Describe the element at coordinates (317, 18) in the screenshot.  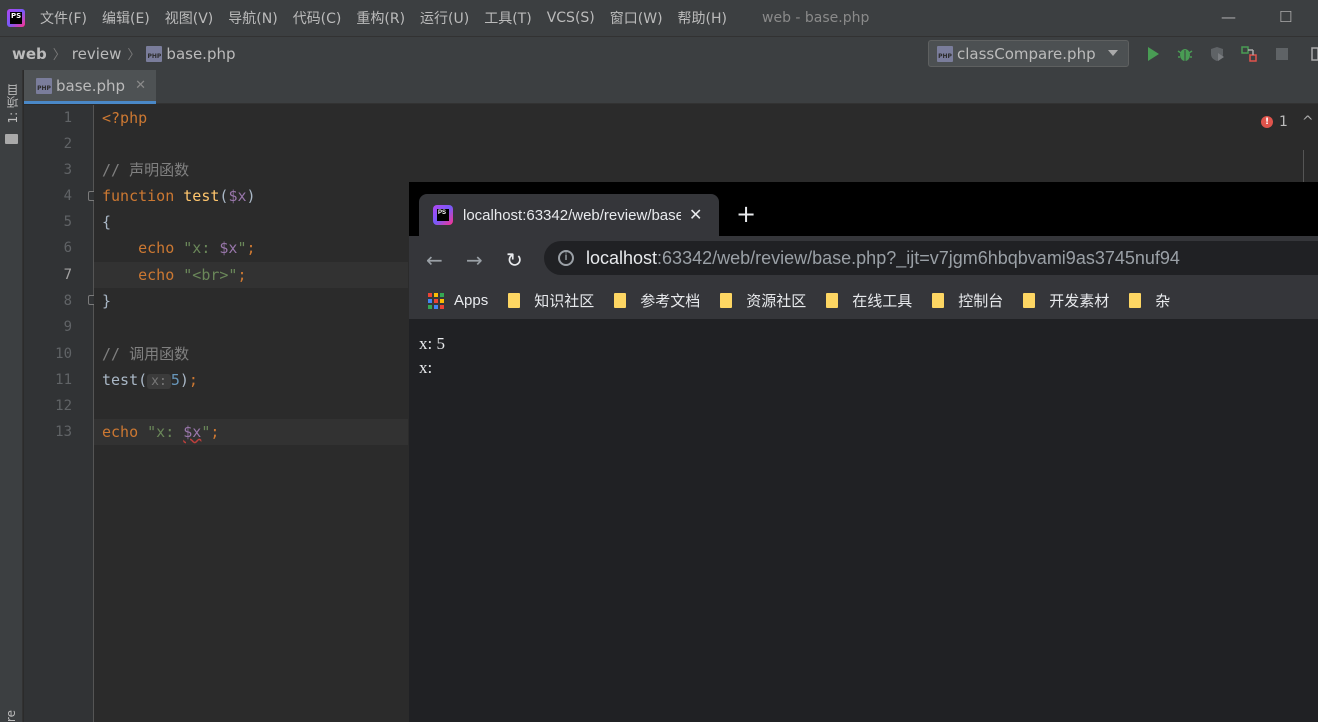
I see `menu-code: 代码(C)` at that location.